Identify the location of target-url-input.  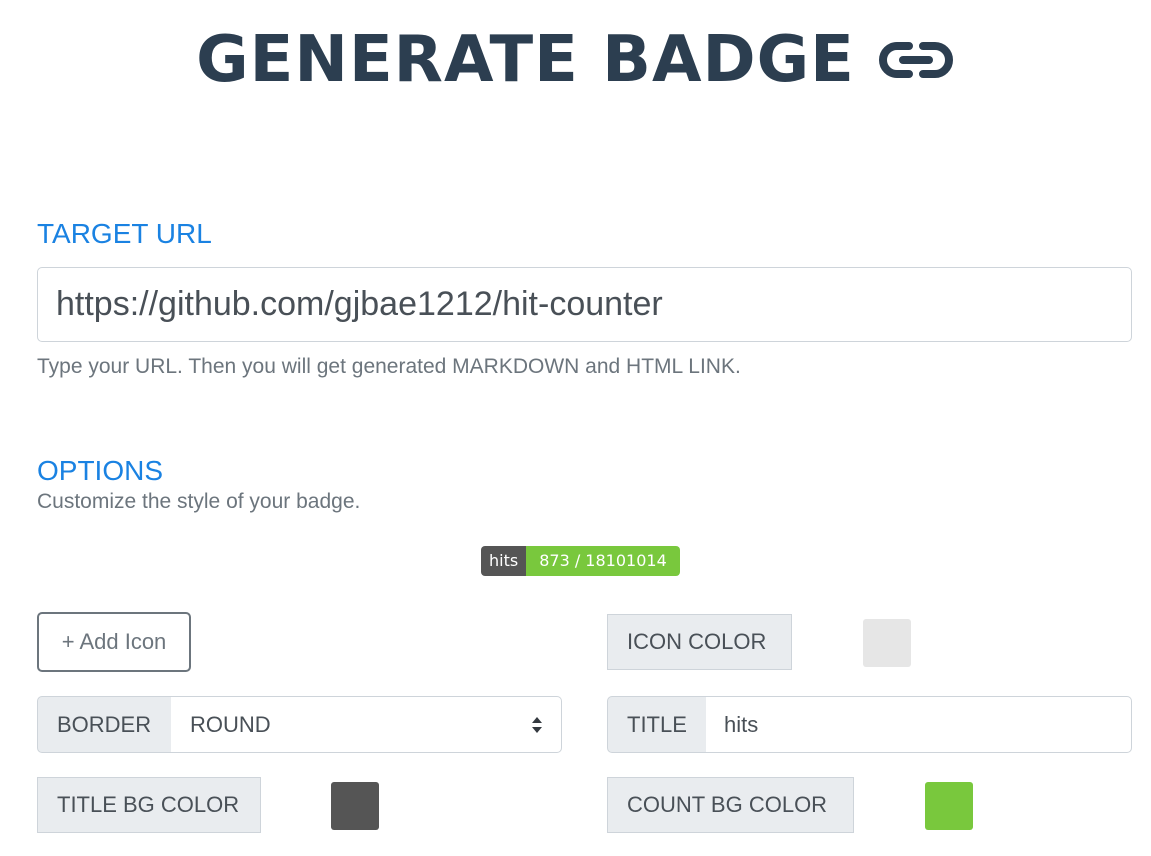
(584, 304).